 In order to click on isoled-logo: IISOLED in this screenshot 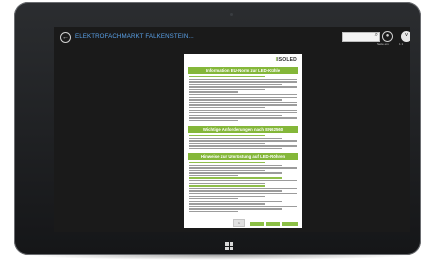, I will do `click(286, 60)`.